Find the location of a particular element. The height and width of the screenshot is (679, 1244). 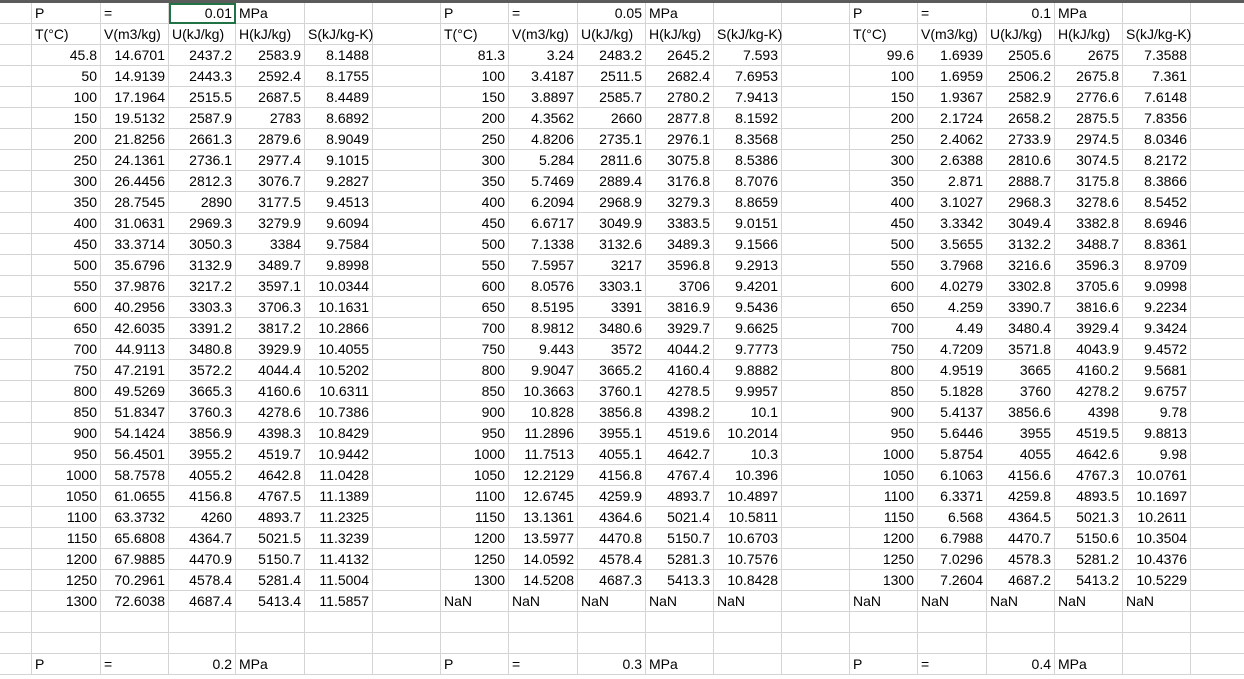

table-cell: 10.2866 is located at coordinates (339, 328).